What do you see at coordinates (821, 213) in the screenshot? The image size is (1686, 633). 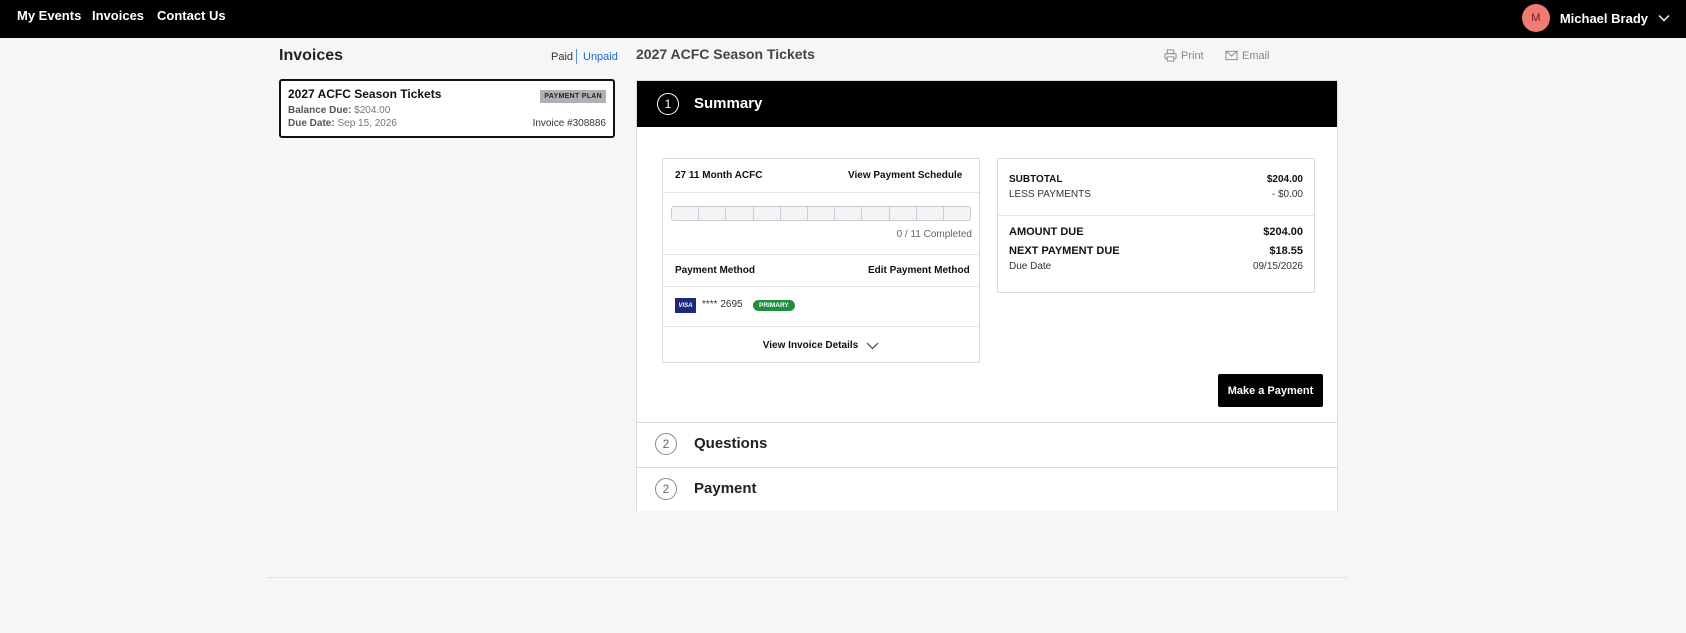 I see `payment-progress-bar` at bounding box center [821, 213].